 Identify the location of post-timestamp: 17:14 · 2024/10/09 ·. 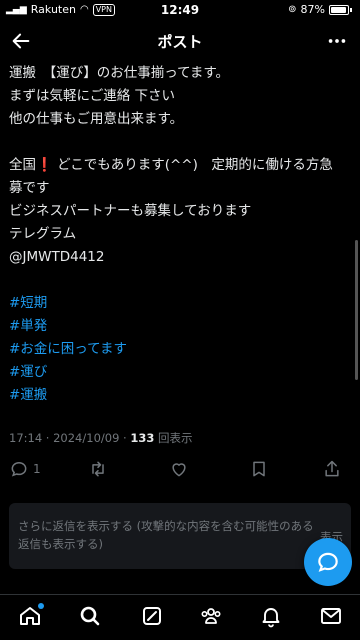
(70, 438).